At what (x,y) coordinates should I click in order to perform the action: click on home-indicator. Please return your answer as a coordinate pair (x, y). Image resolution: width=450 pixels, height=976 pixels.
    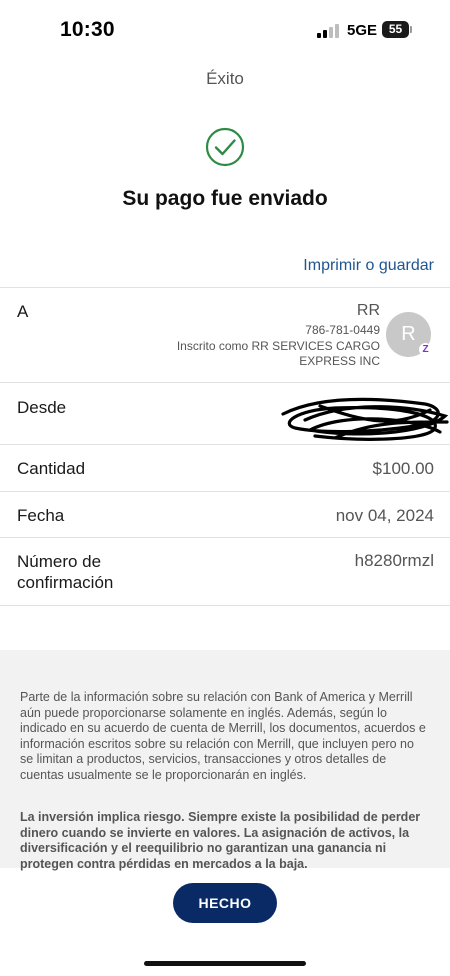
    Looking at the image, I should click on (225, 963).